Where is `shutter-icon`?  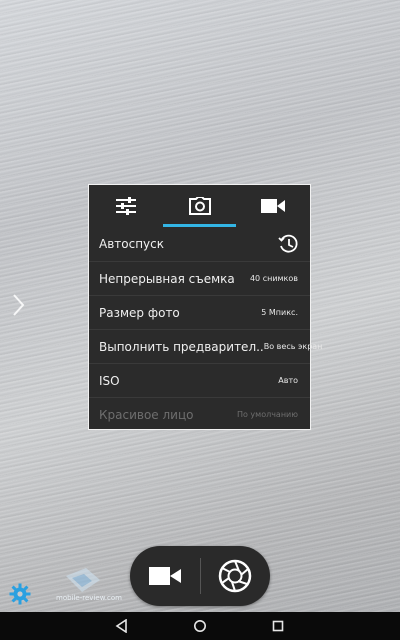
shutter-icon is located at coordinates (235, 576).